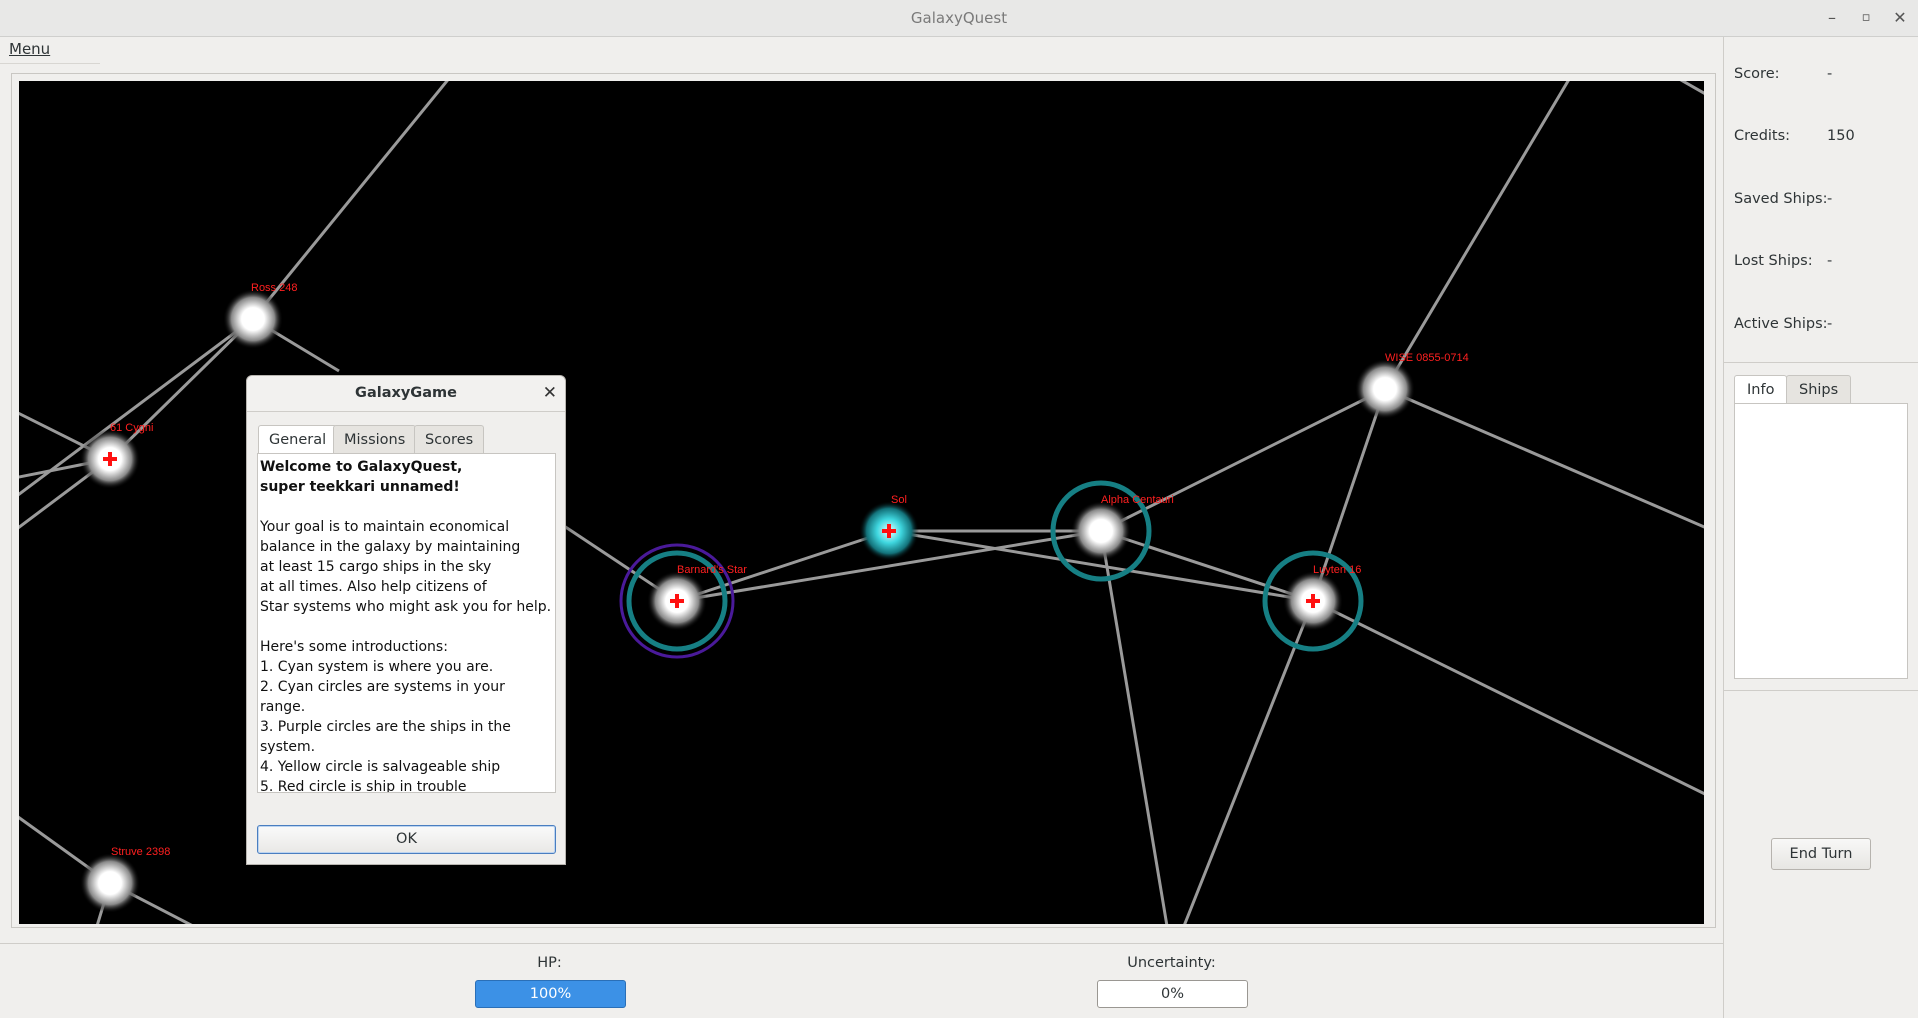  What do you see at coordinates (298, 440) in the screenshot?
I see `tab-general: General` at bounding box center [298, 440].